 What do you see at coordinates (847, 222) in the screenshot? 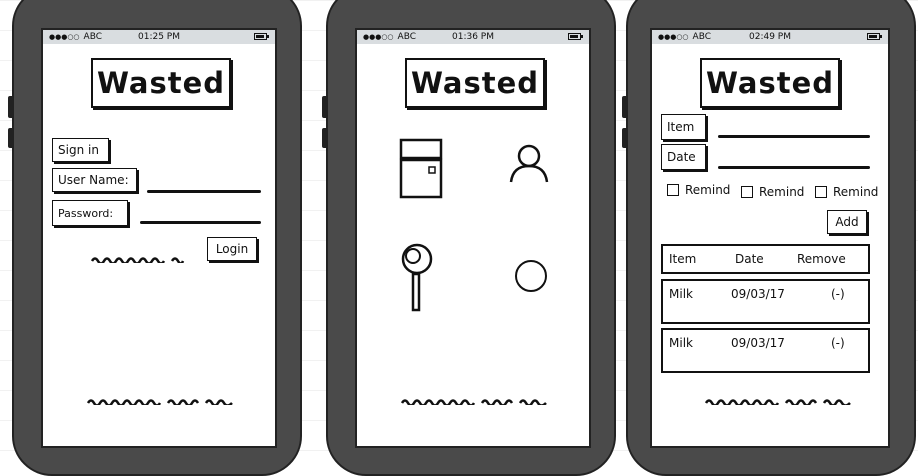
I see `add-button: Add` at bounding box center [847, 222].